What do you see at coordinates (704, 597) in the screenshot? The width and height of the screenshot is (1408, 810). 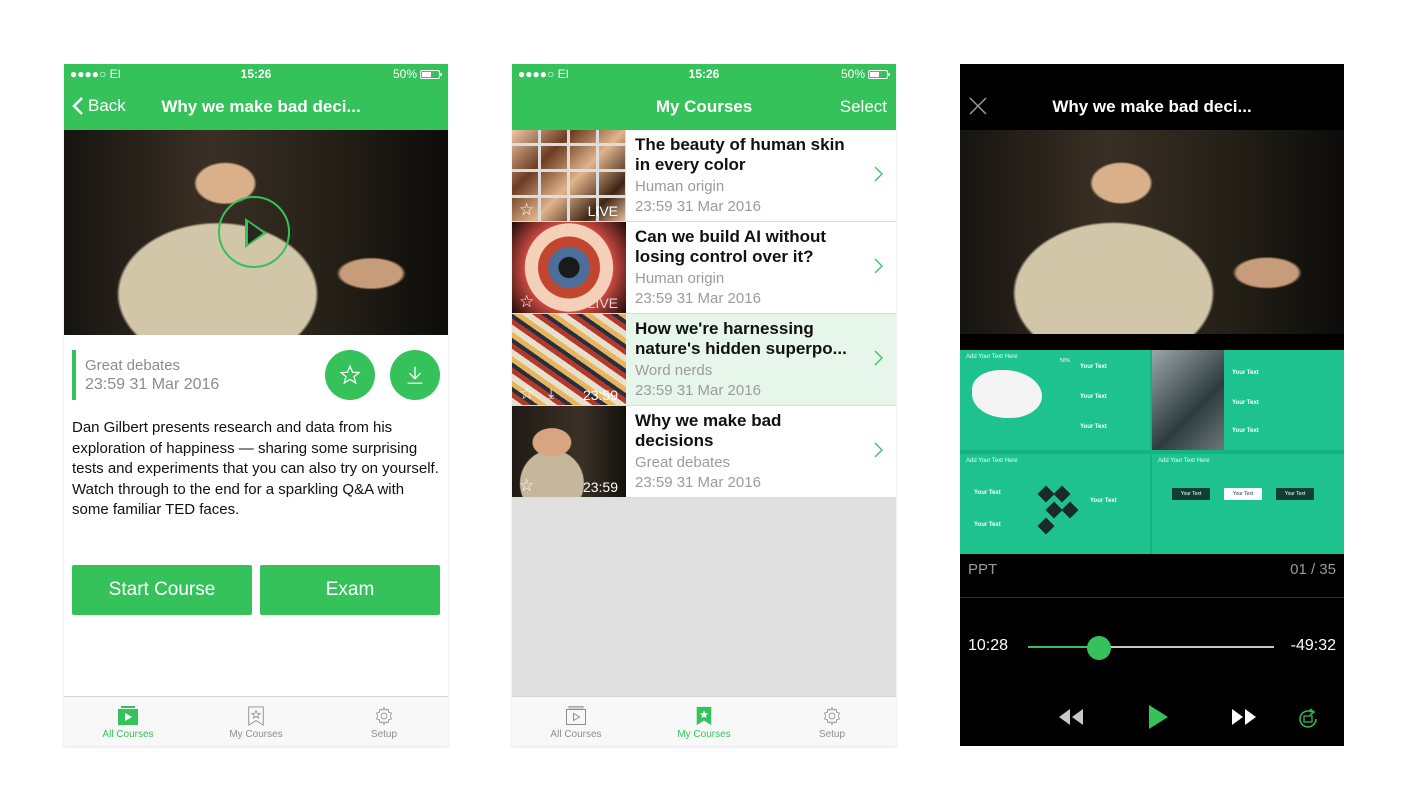 I see `empty-area` at bounding box center [704, 597].